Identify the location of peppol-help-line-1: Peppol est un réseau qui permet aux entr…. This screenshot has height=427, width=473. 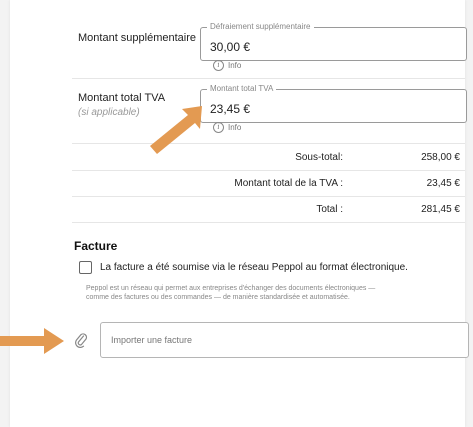
(231, 288).